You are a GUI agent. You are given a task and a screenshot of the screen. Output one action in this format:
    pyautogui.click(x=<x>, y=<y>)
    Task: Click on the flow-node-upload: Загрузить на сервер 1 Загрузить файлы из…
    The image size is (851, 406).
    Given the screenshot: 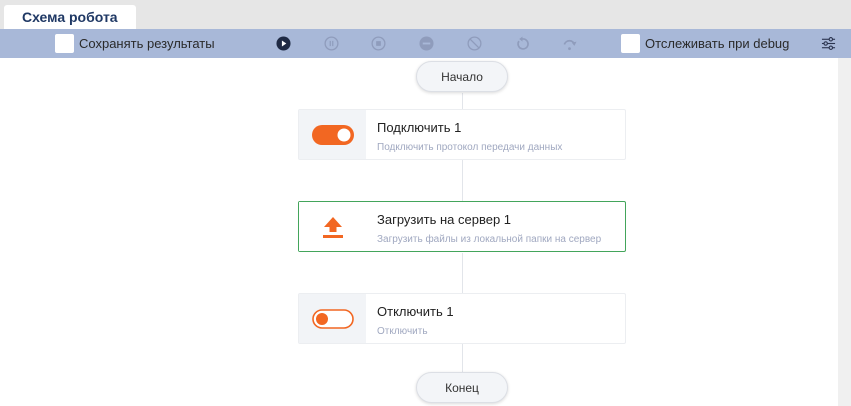 What is the action you would take?
    pyautogui.click(x=462, y=226)
    